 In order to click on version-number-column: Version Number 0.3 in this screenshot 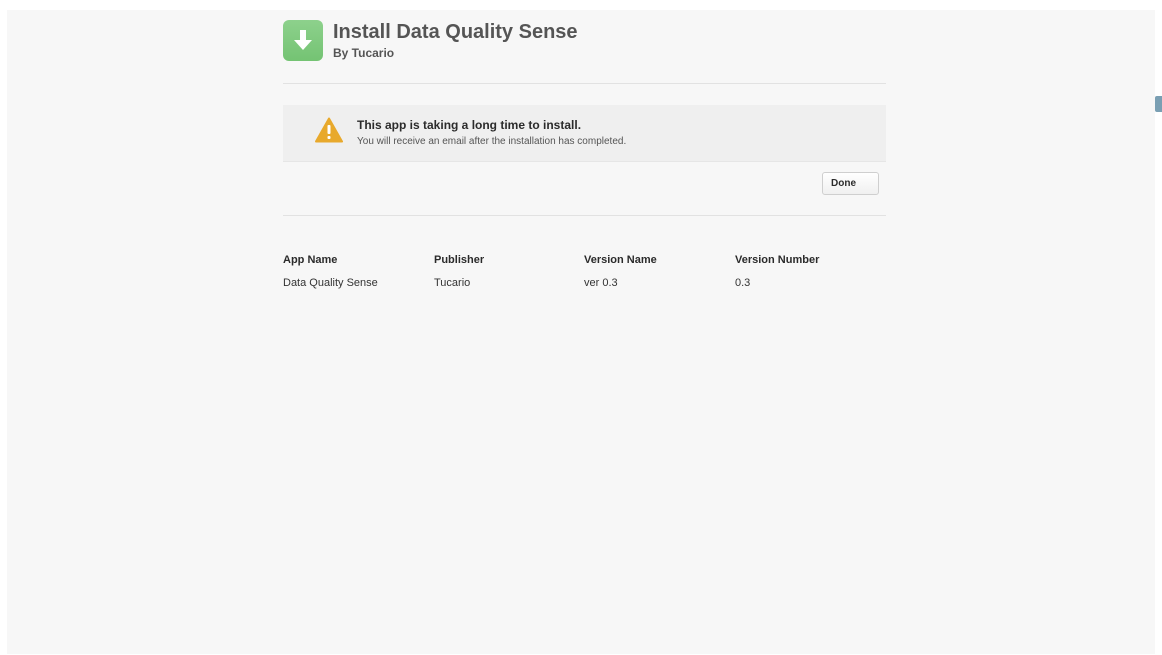, I will do `click(777, 271)`.